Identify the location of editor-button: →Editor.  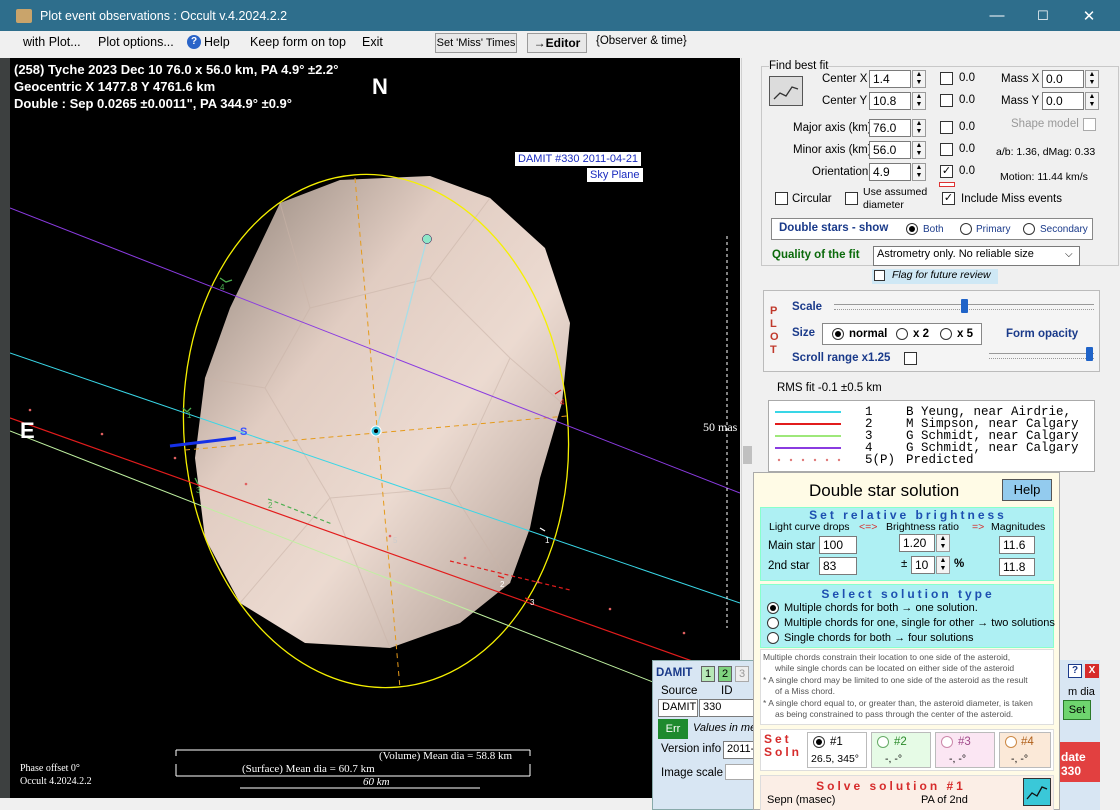
(557, 43).